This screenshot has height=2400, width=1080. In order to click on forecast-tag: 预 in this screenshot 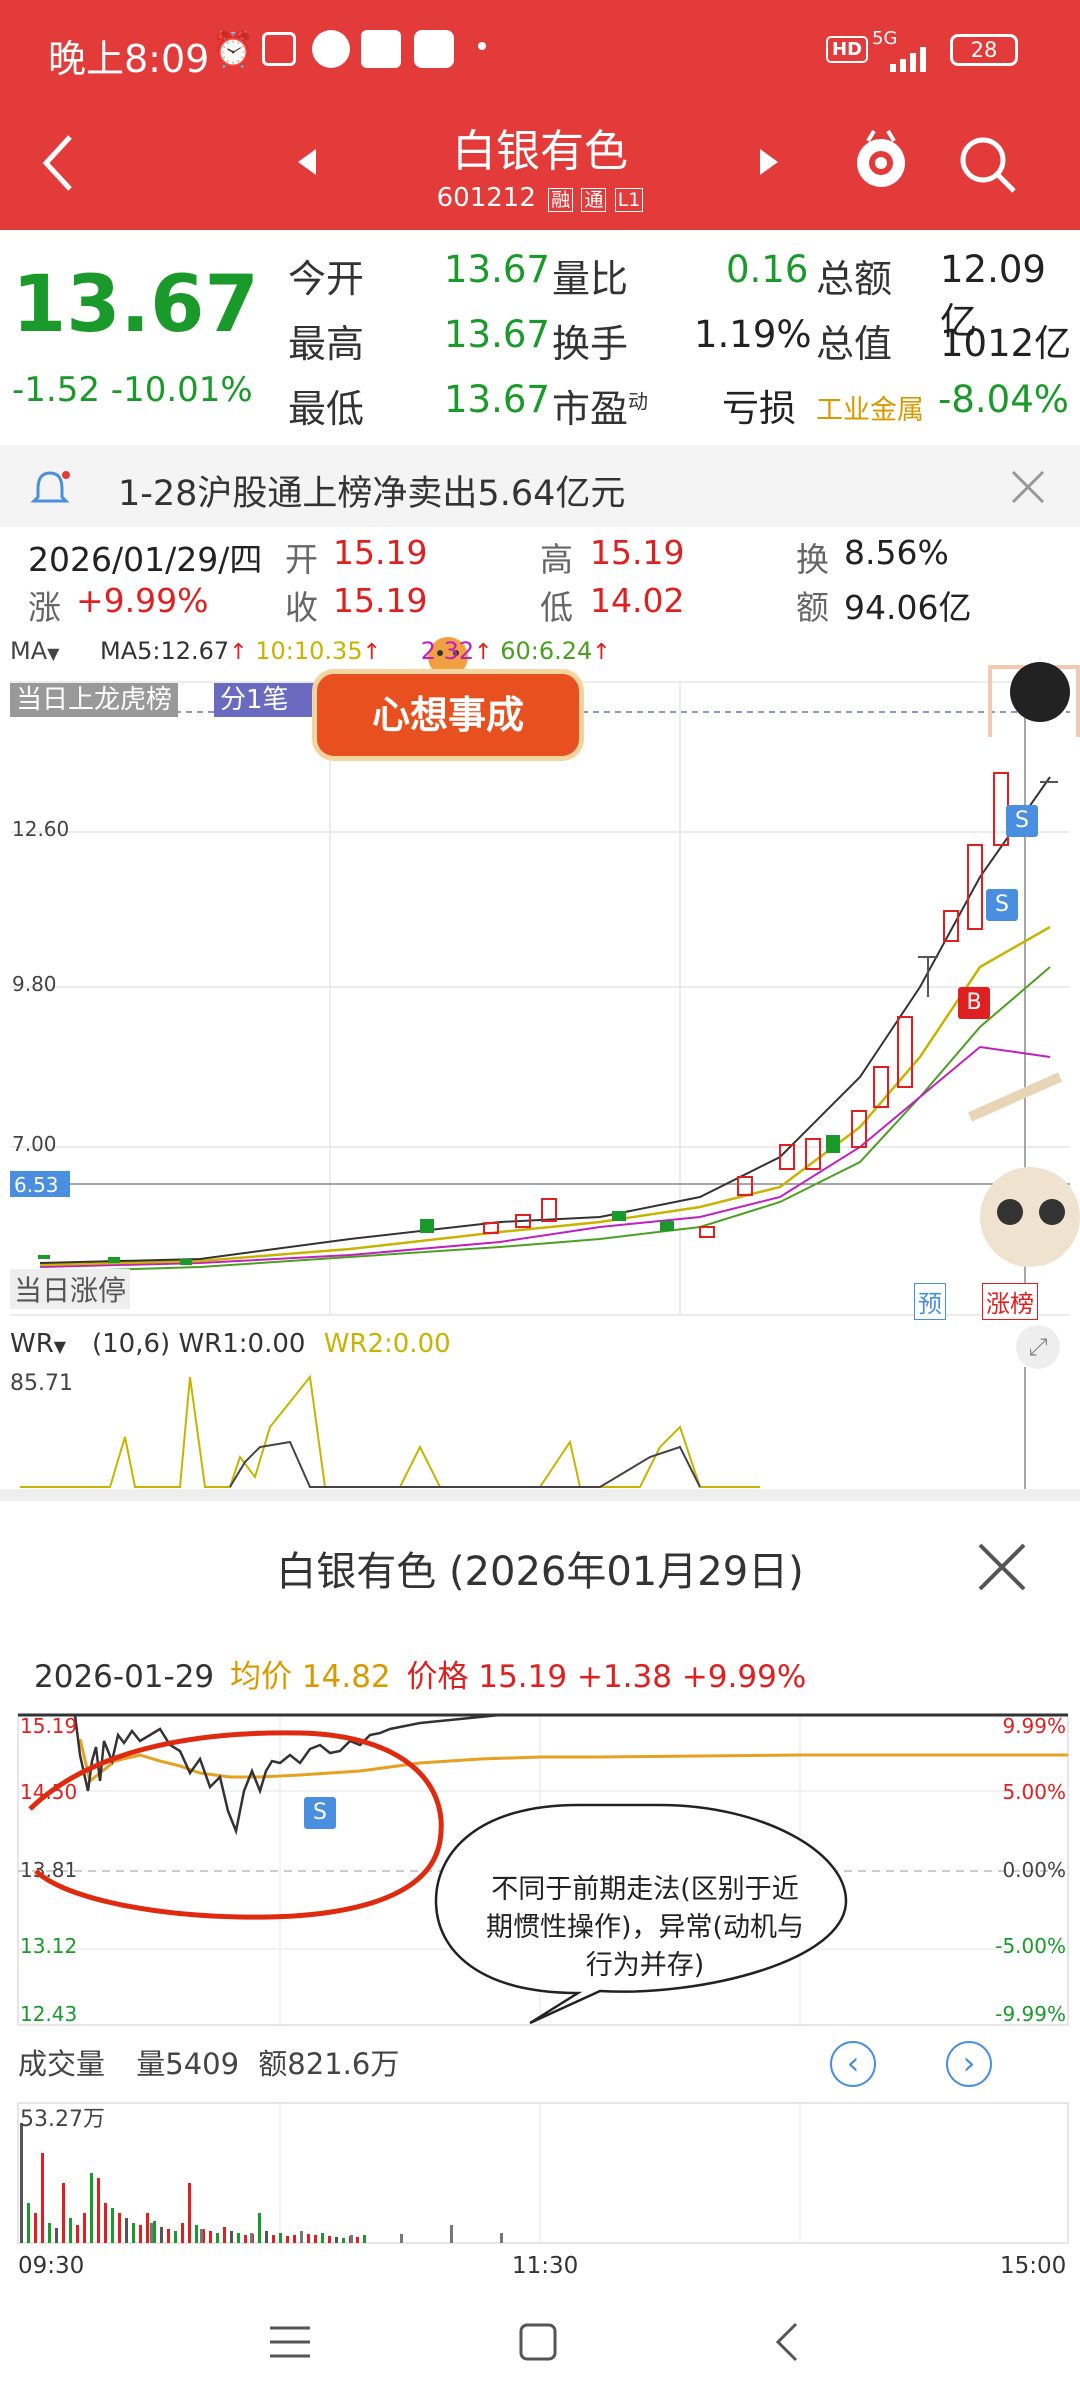, I will do `click(930, 1301)`.